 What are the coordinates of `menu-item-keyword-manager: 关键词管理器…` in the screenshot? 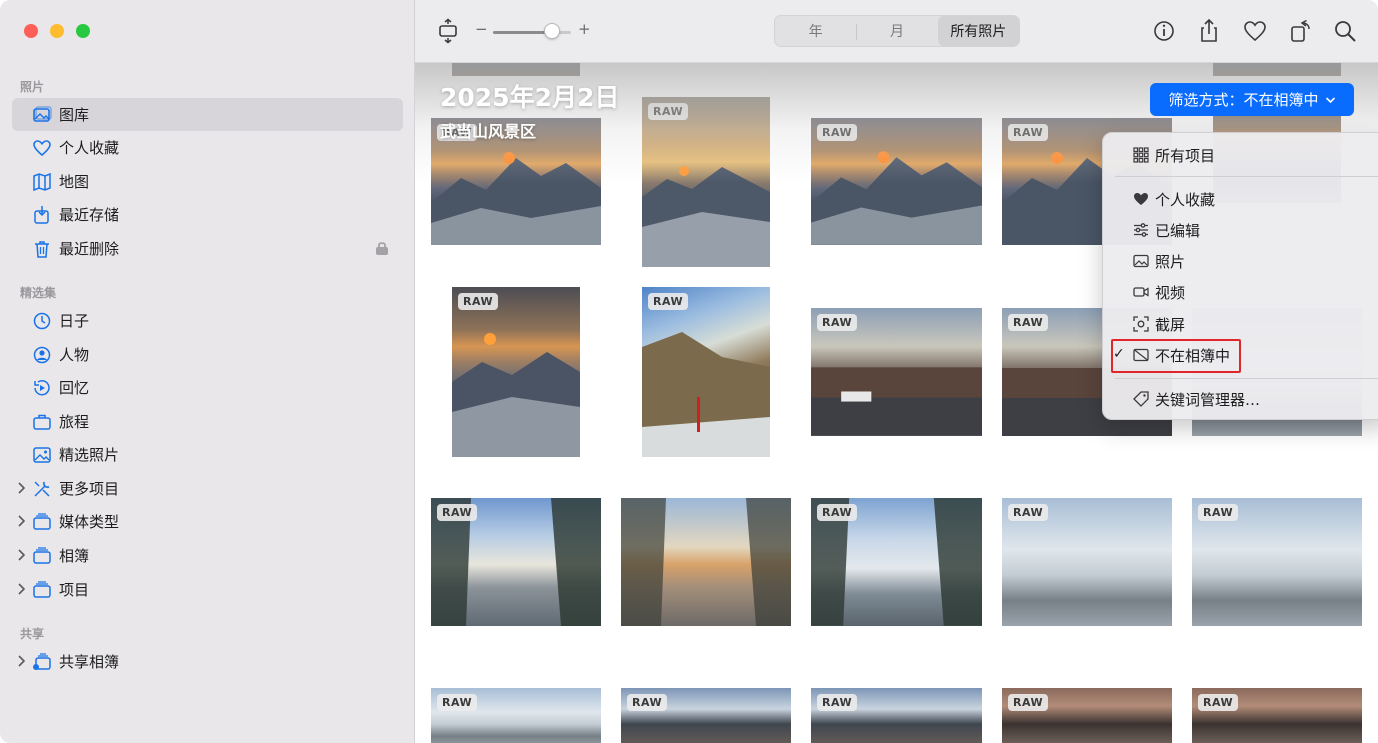 It's located at (1240, 399).